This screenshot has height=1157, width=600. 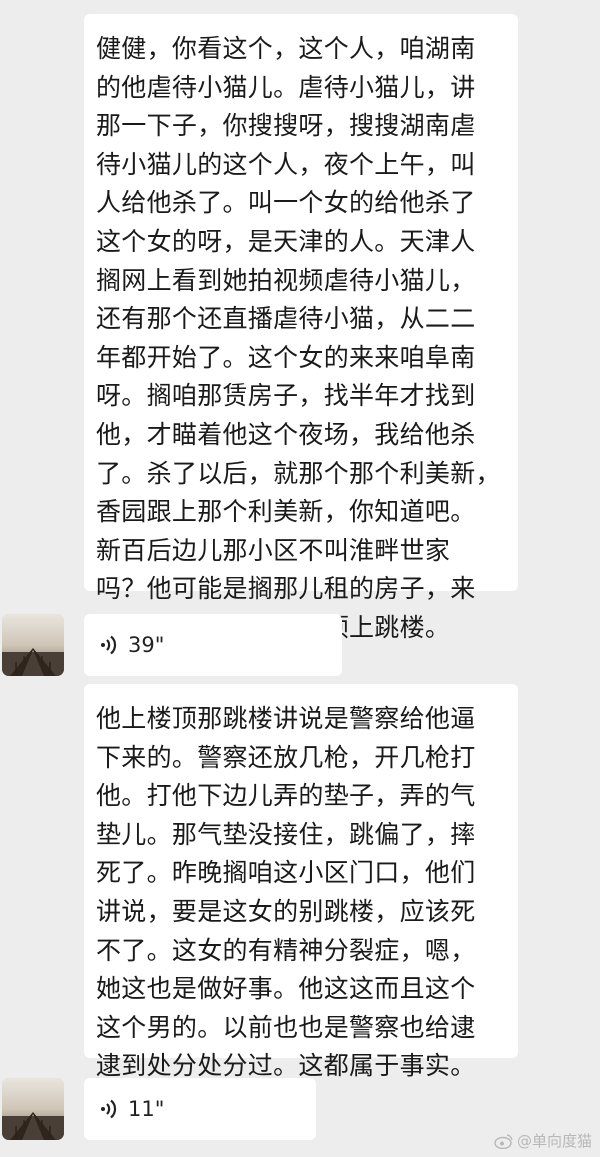 I want to click on voice-message-bubble: 39", so click(x=213, y=645).